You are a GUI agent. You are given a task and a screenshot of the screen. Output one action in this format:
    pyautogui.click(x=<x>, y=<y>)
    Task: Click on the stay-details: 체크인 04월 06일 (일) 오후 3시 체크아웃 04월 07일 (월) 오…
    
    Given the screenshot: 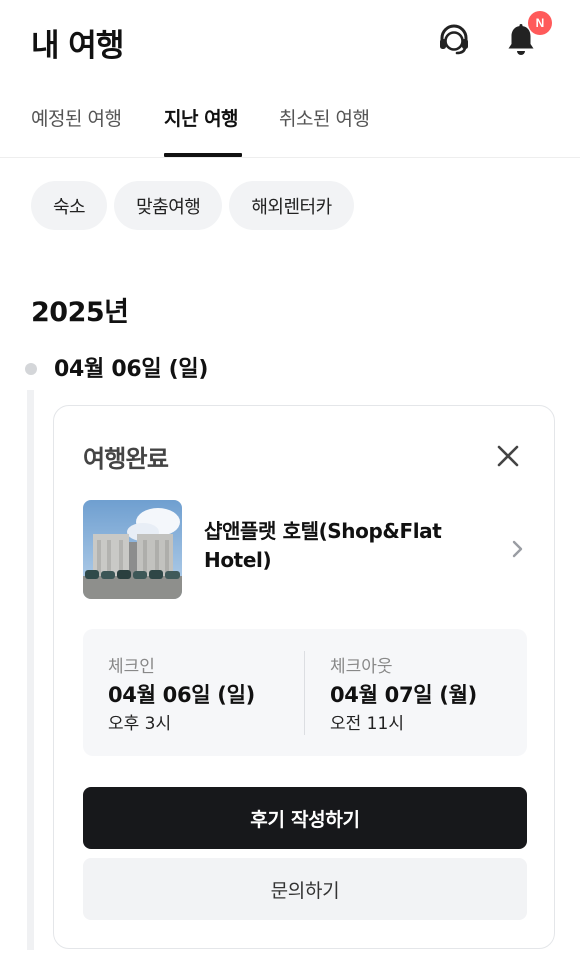 What is the action you would take?
    pyautogui.click(x=305, y=692)
    